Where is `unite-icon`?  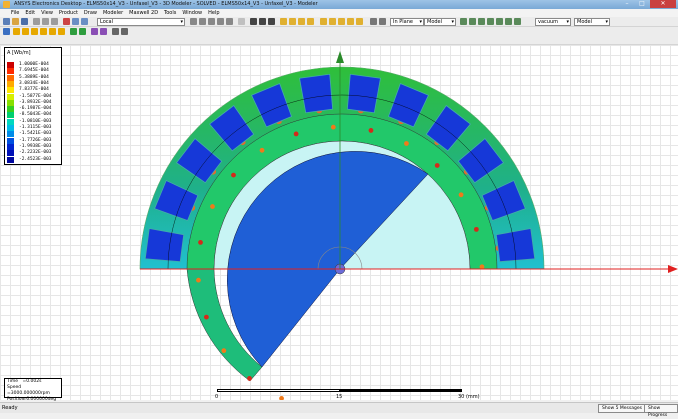
unite-icon is located at coordinates (373, 21).